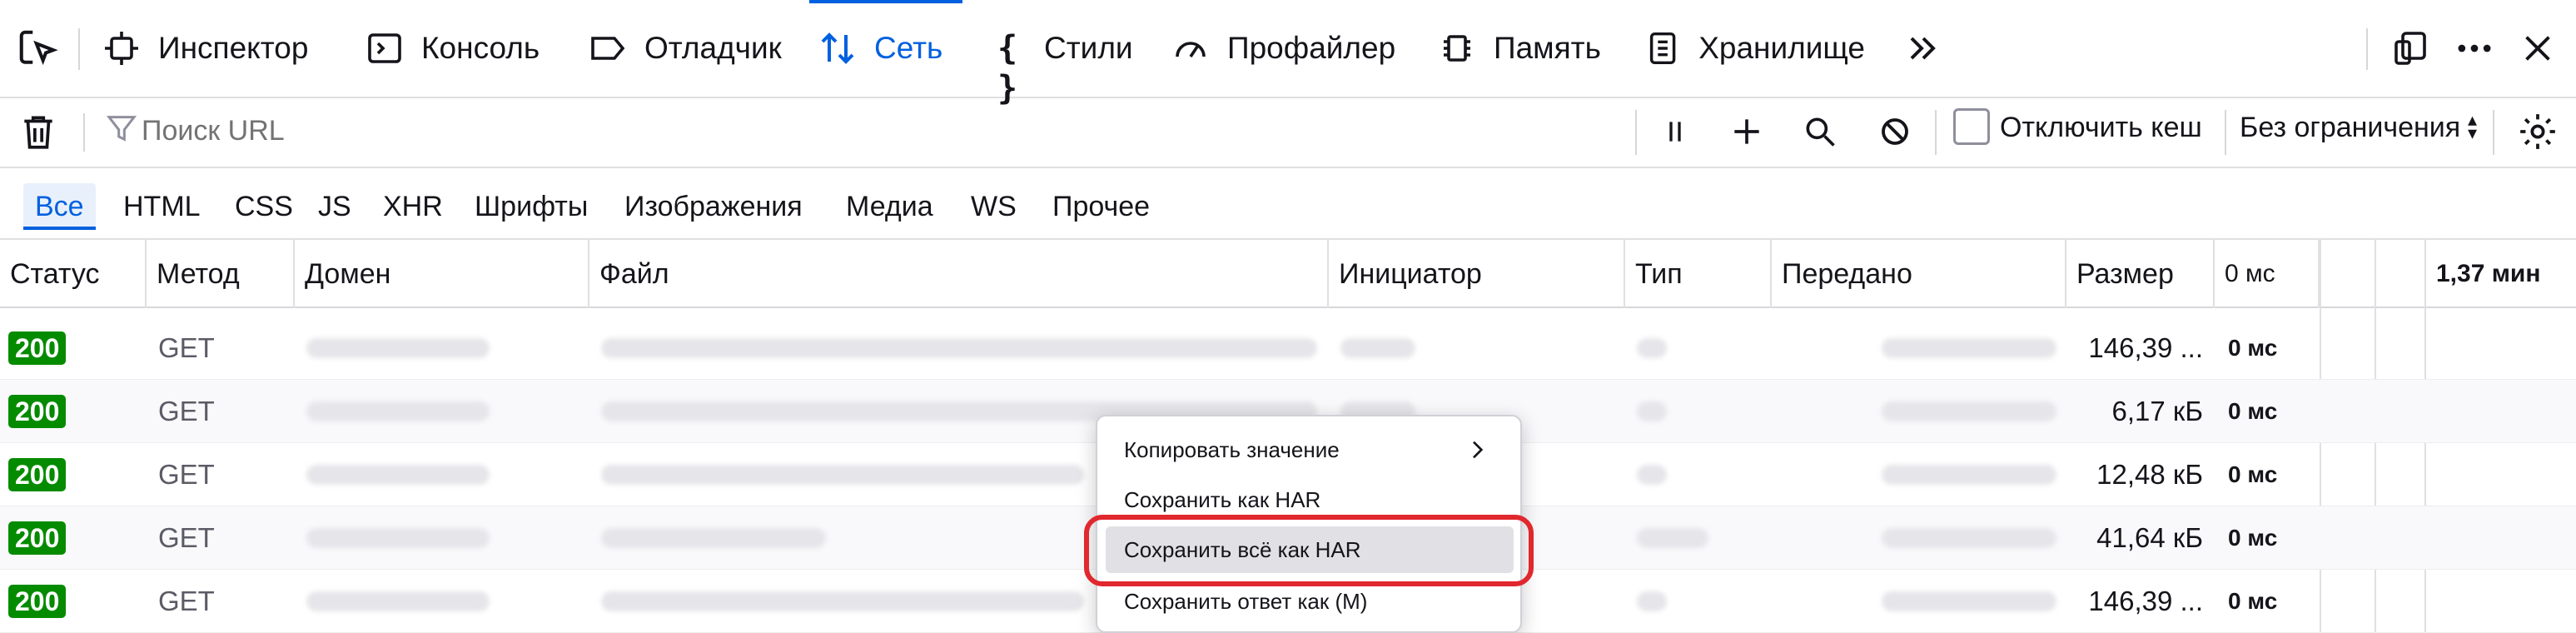 The width and height of the screenshot is (2576, 633). Describe the element at coordinates (413, 207) in the screenshot. I see `type-filter-xhr: XHR` at that location.